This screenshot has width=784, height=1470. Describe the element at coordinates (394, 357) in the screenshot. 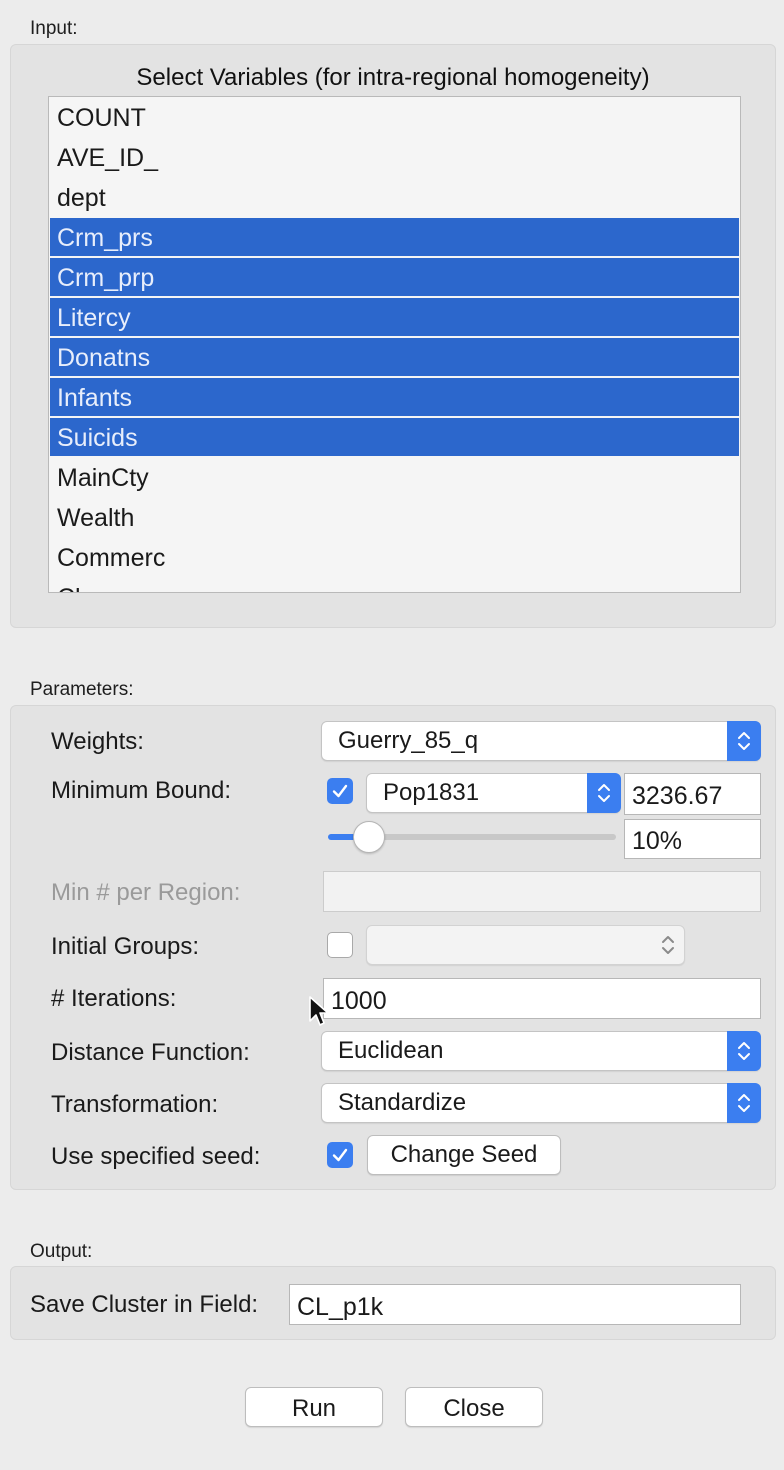

I see `list-item: Donatns` at that location.